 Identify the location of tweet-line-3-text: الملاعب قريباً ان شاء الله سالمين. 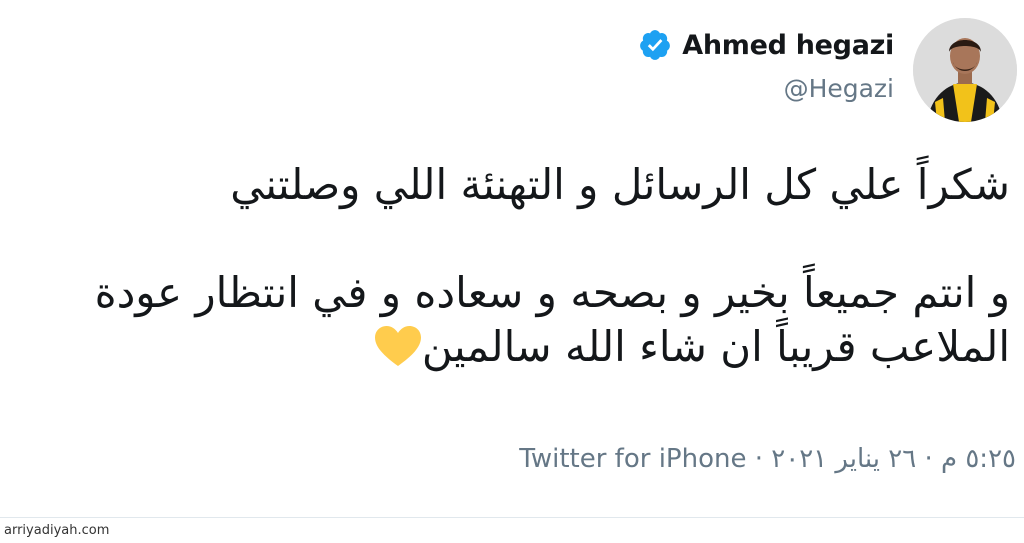
(715, 346).